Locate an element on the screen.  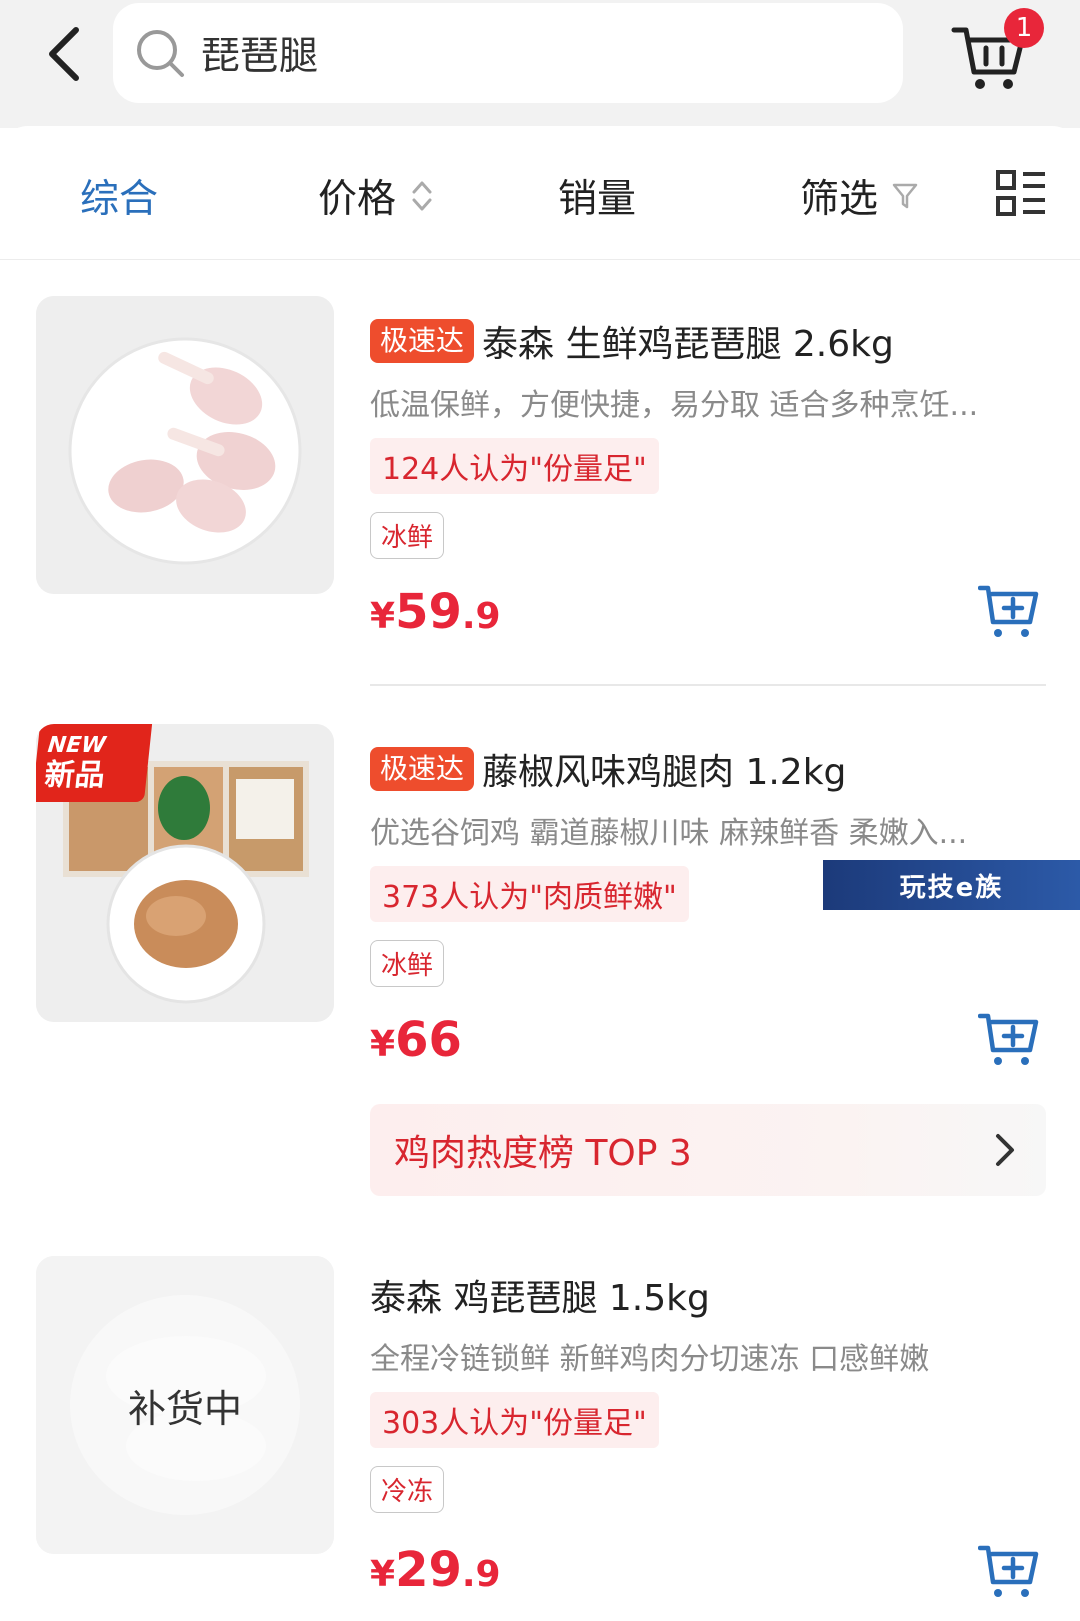
list-layout-toggle is located at coordinates (1021, 194).